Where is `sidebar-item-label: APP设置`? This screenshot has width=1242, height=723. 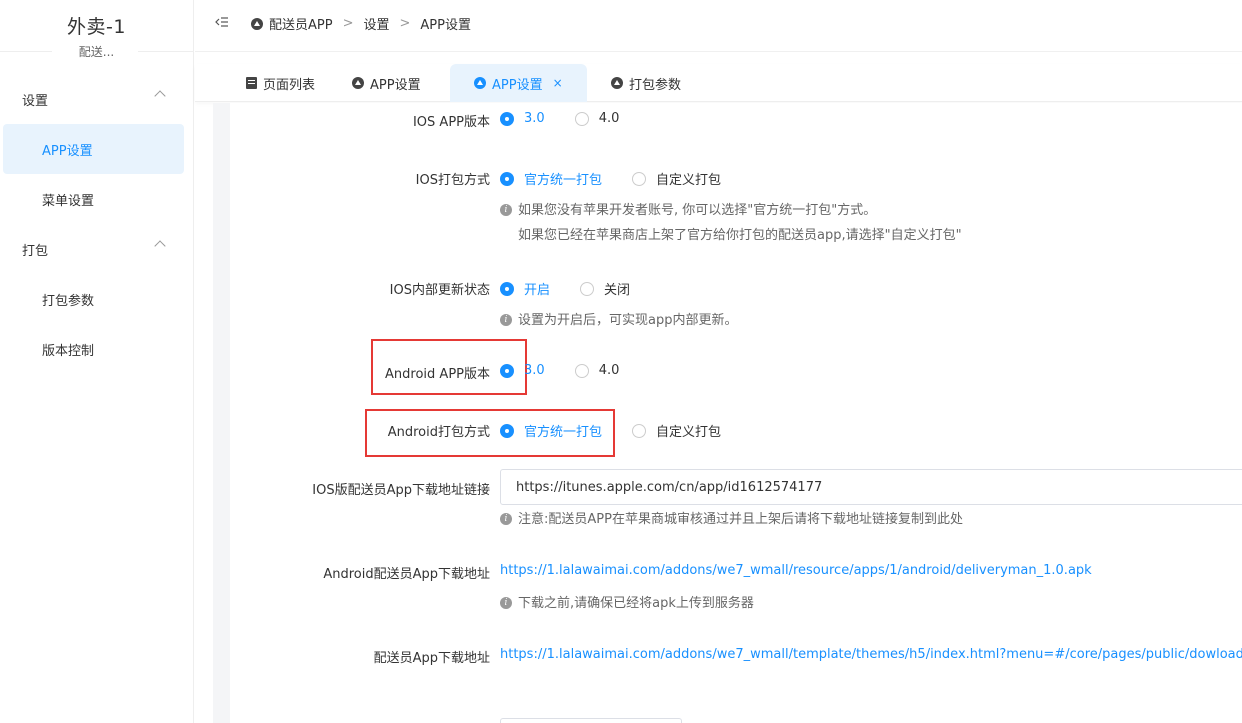 sidebar-item-label: APP设置 is located at coordinates (67, 151).